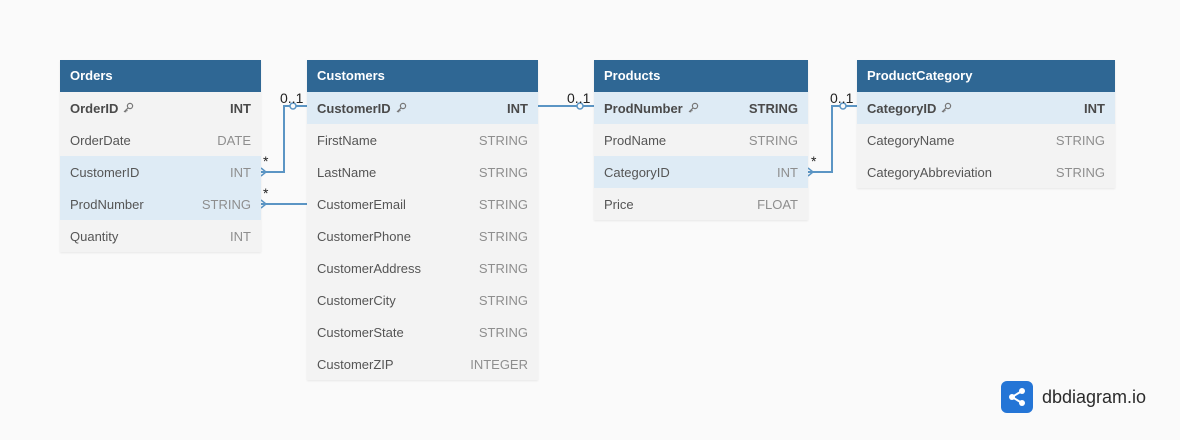 This screenshot has width=1180, height=440. I want to click on field-type: INTEGER, so click(499, 364).